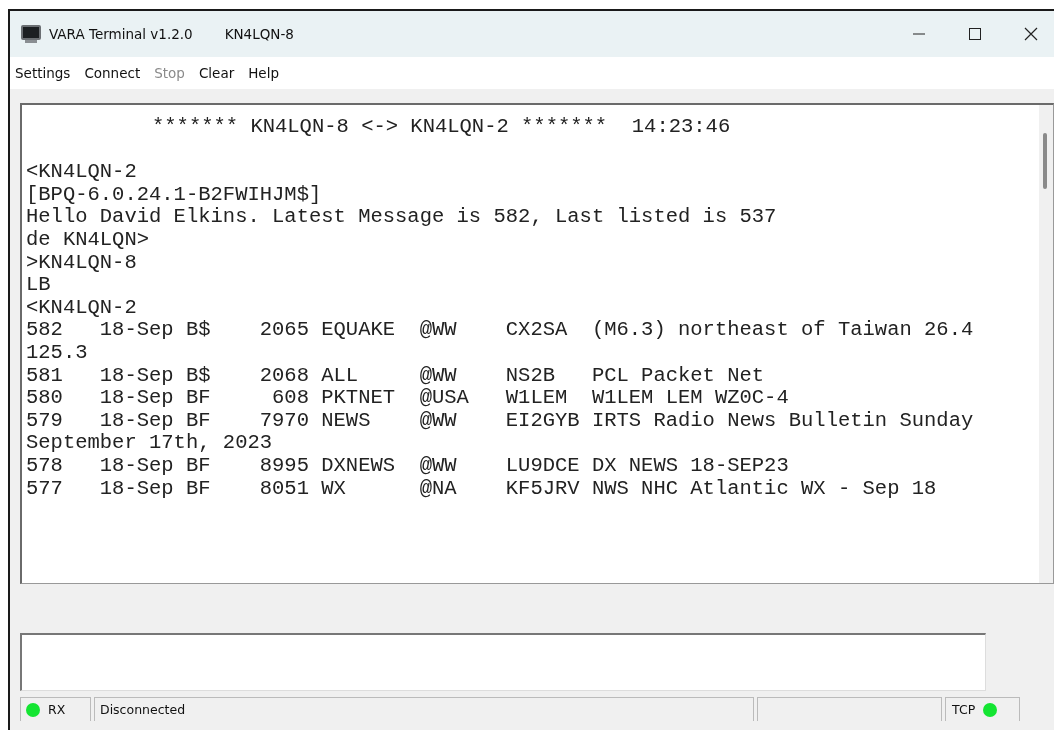 The image size is (1054, 730). Describe the element at coordinates (407, 466) in the screenshot. I see `terminal-line: 578 18-Sep BF 8995 DXNEWS @WW LU9DCE DX NEWS 18-SEP23` at that location.